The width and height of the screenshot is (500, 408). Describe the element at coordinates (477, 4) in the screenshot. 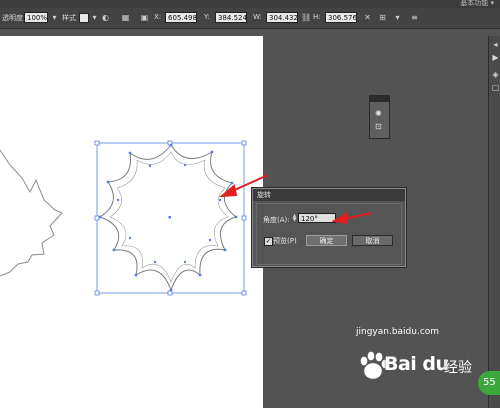

I see `workspace-switcher: 基本功能 ▾` at that location.